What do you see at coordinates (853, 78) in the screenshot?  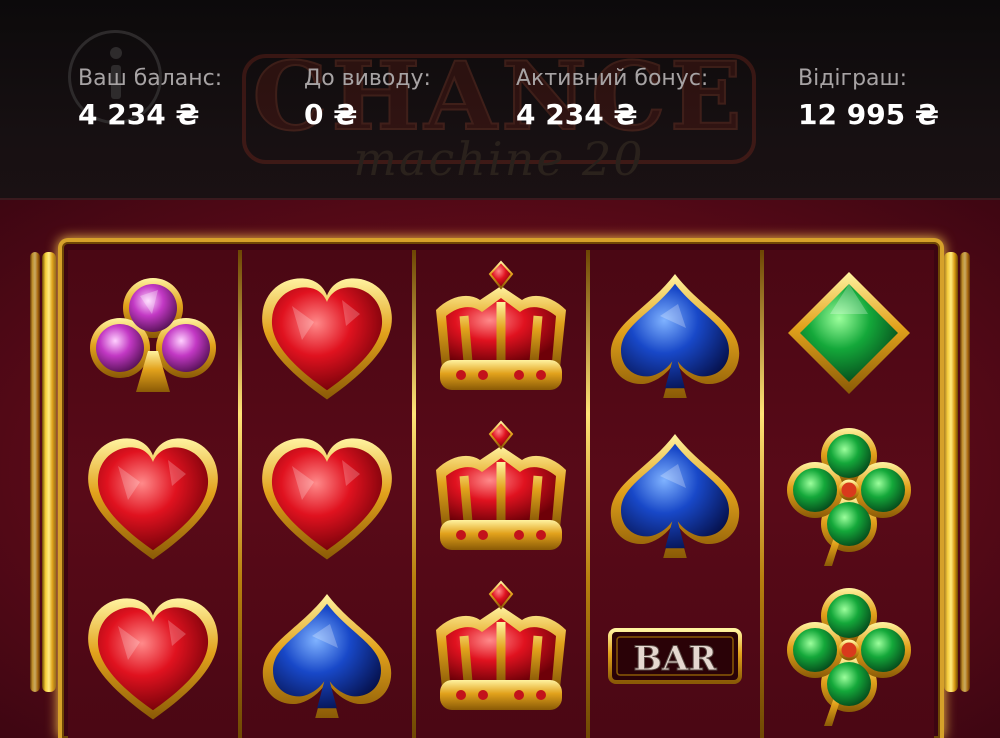 I see `wagering-label: Відіграш:` at bounding box center [853, 78].